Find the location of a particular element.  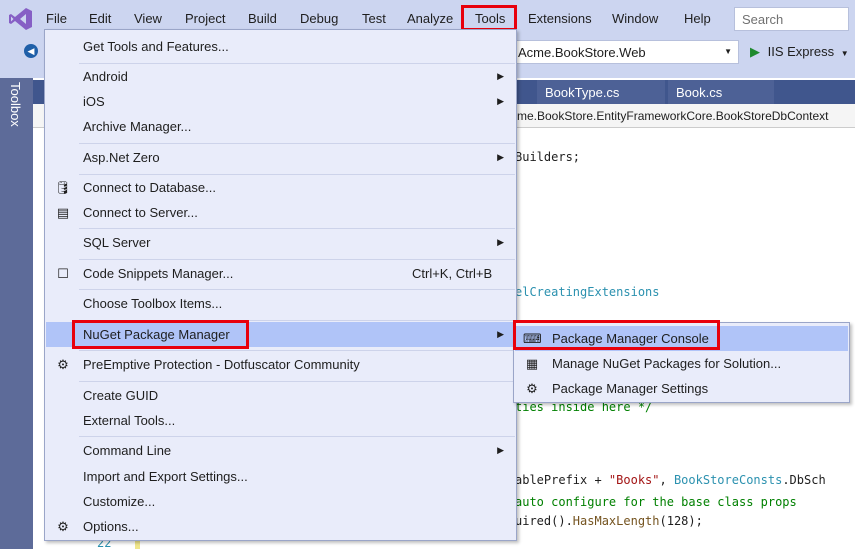

submenu-item-package-manager-settings: ⚙ Package Manager Settings is located at coordinates (681, 388).